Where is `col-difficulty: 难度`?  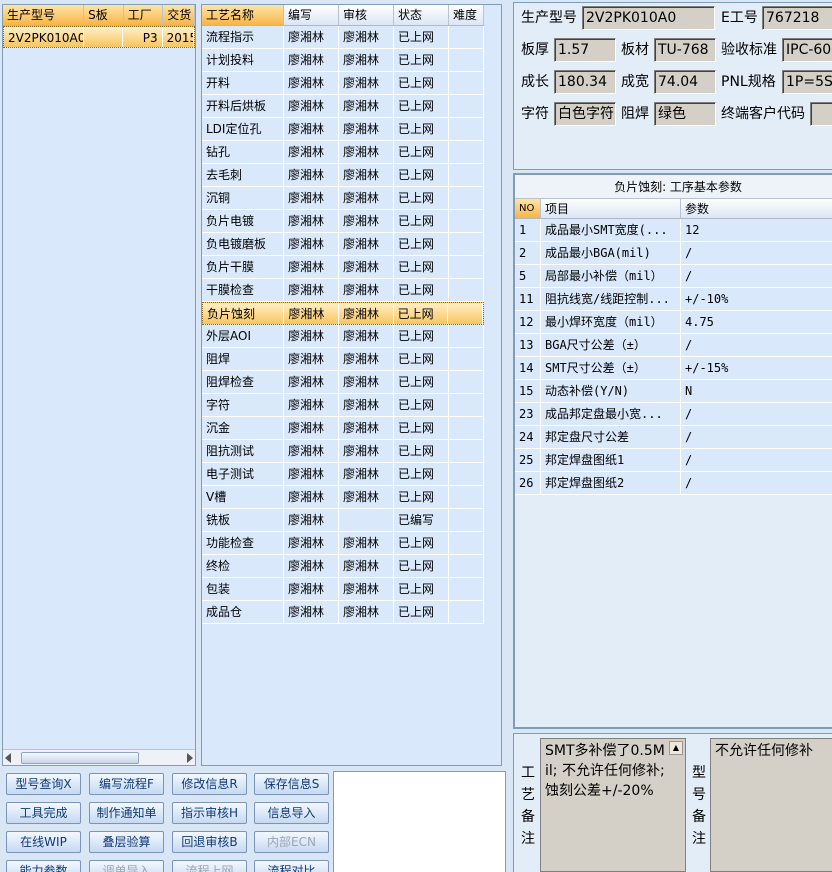 col-difficulty: 难度 is located at coordinates (466, 15).